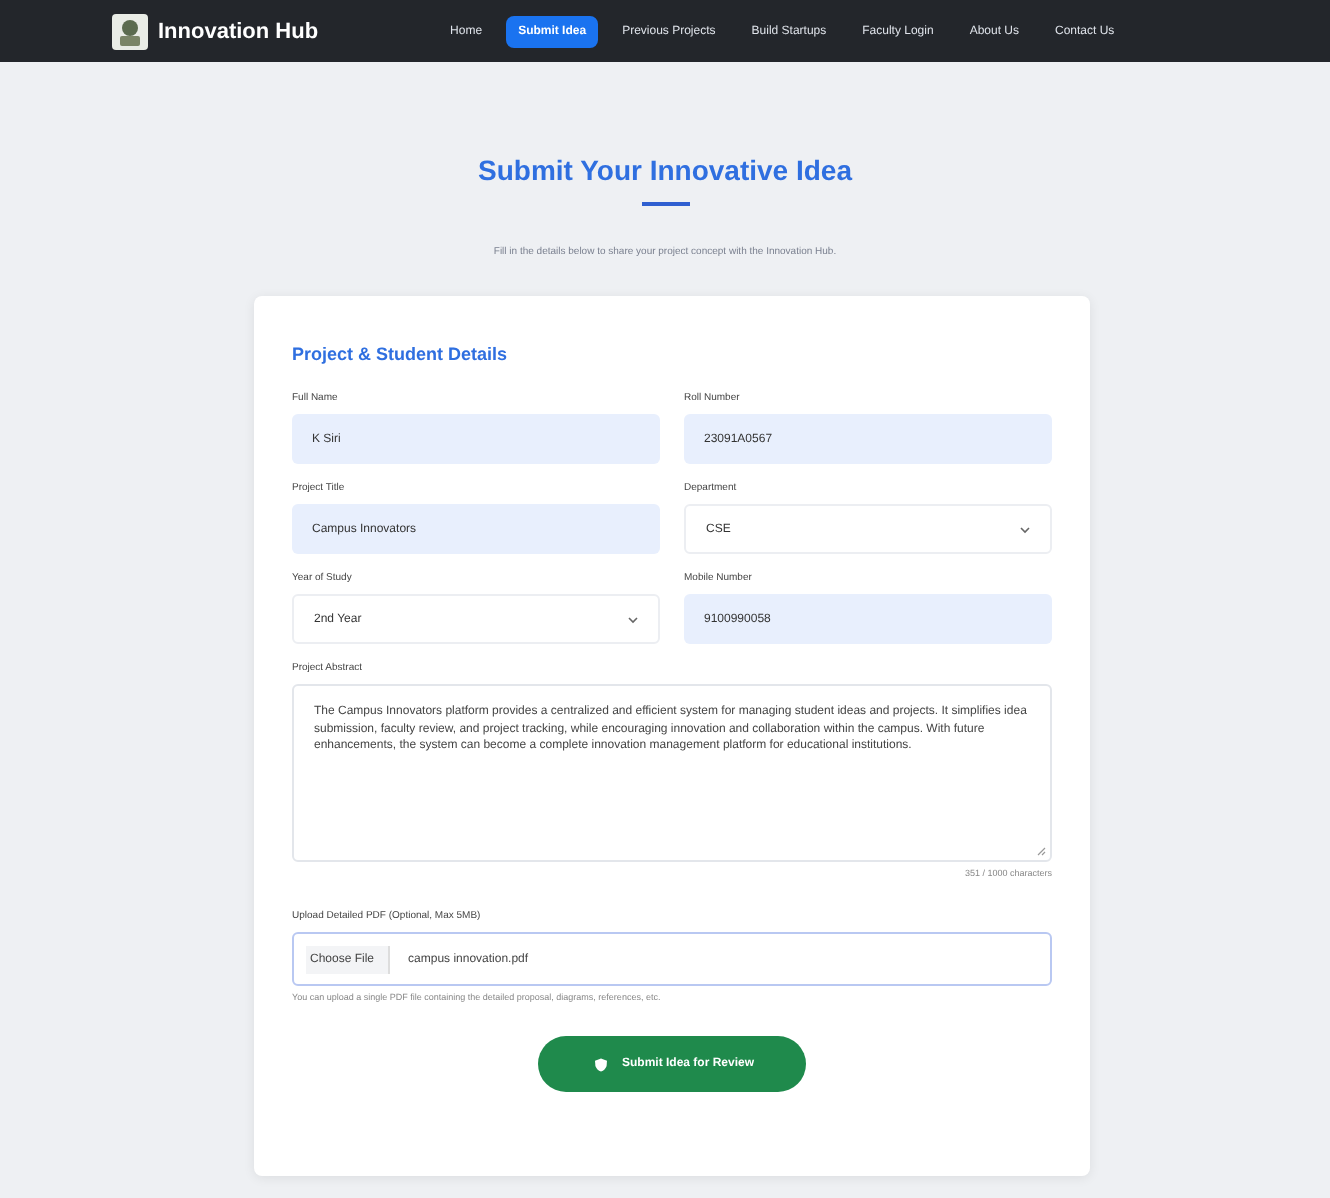 This screenshot has height=1198, width=1330. I want to click on logo-icon, so click(130, 31).